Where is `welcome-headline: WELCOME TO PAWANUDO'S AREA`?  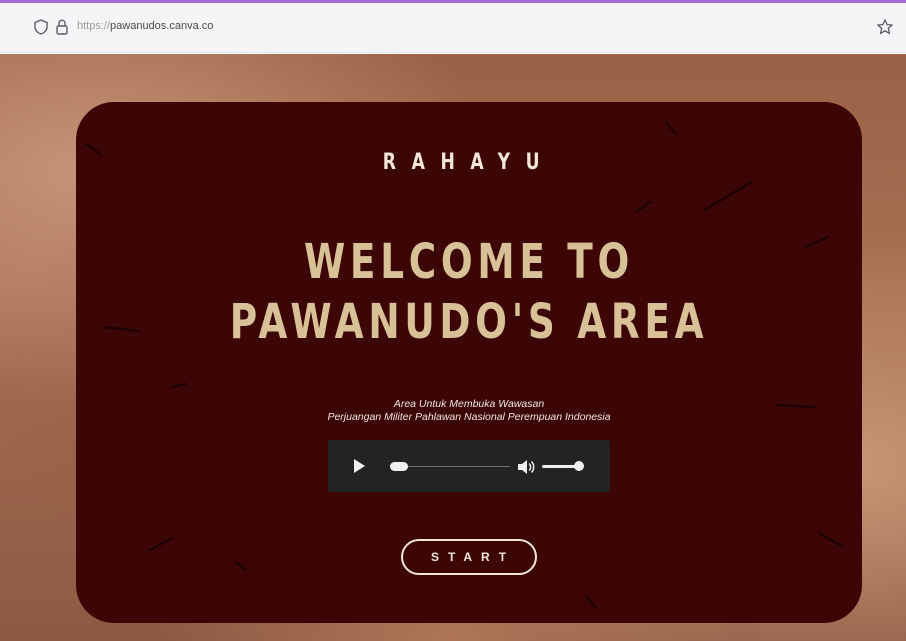 welcome-headline: WELCOME TO PAWANUDO'S AREA is located at coordinates (468, 292).